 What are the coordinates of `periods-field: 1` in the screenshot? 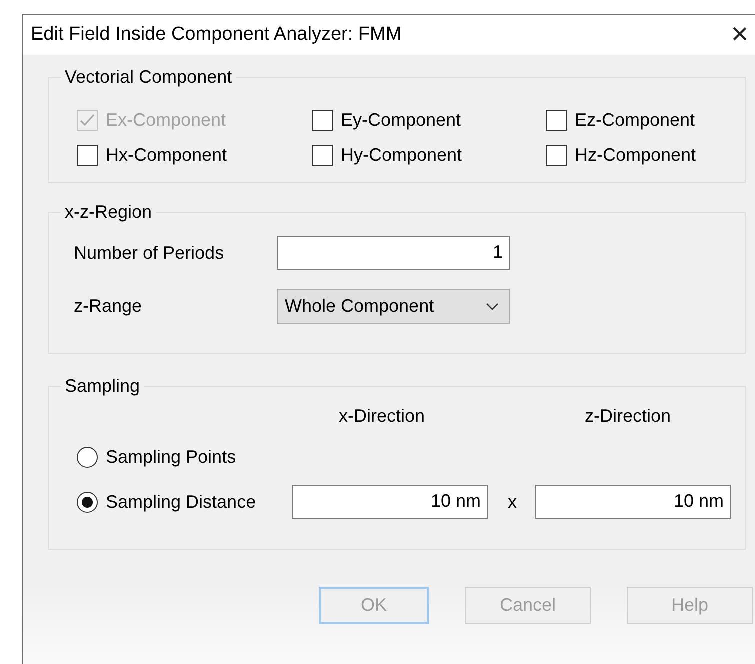 It's located at (393, 253).